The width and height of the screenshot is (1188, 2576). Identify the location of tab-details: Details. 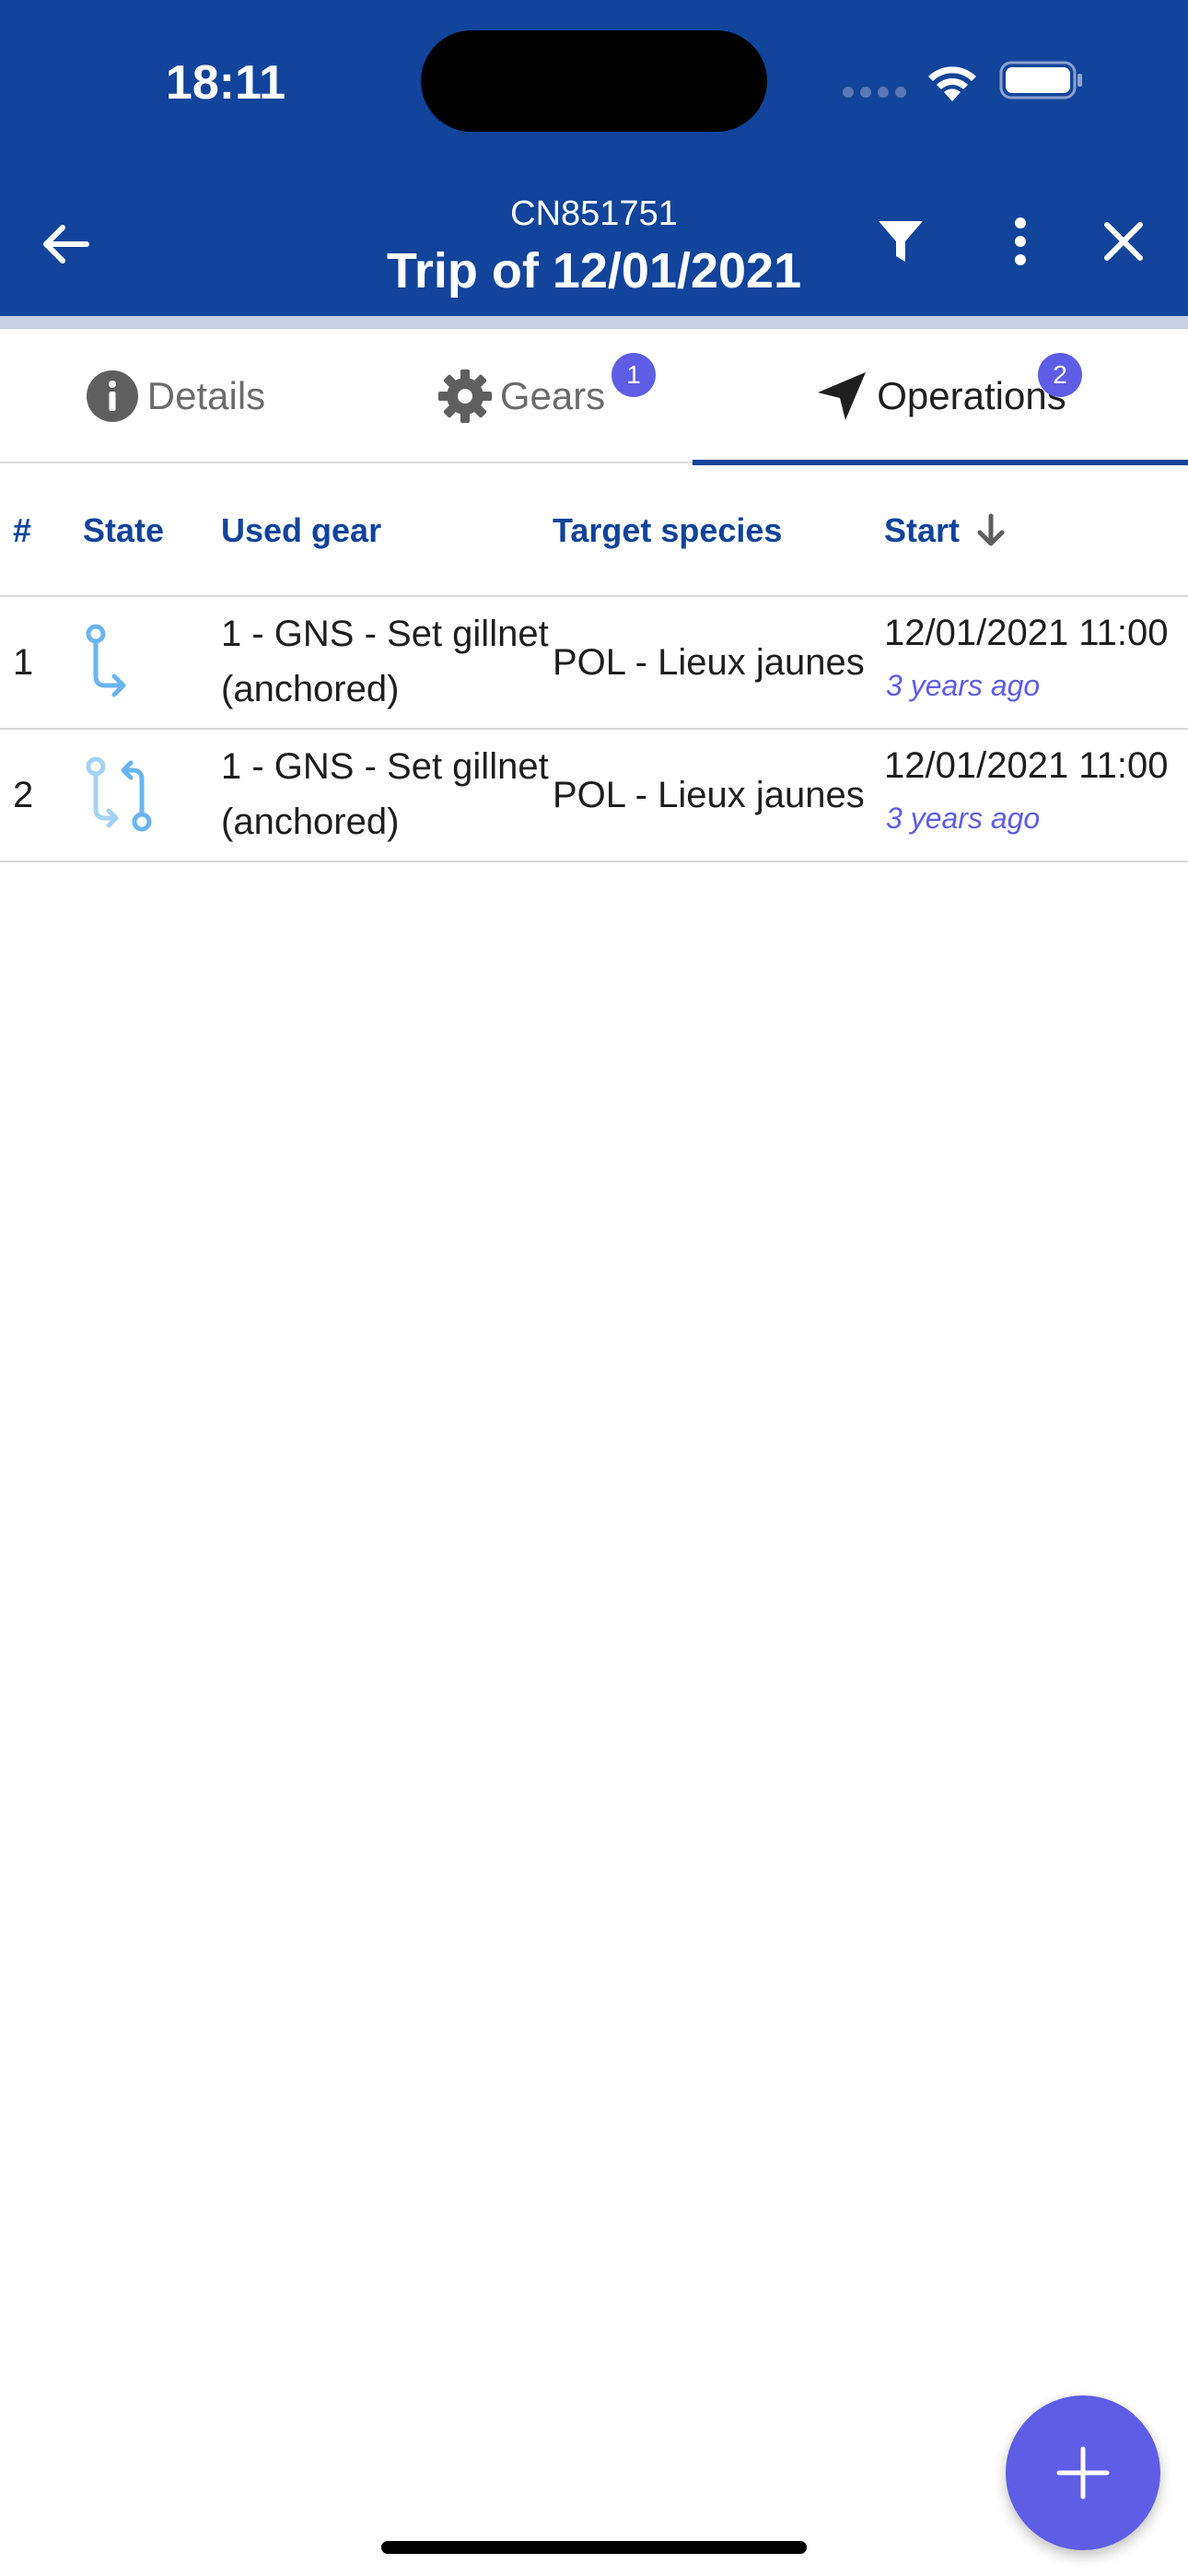
(175, 396).